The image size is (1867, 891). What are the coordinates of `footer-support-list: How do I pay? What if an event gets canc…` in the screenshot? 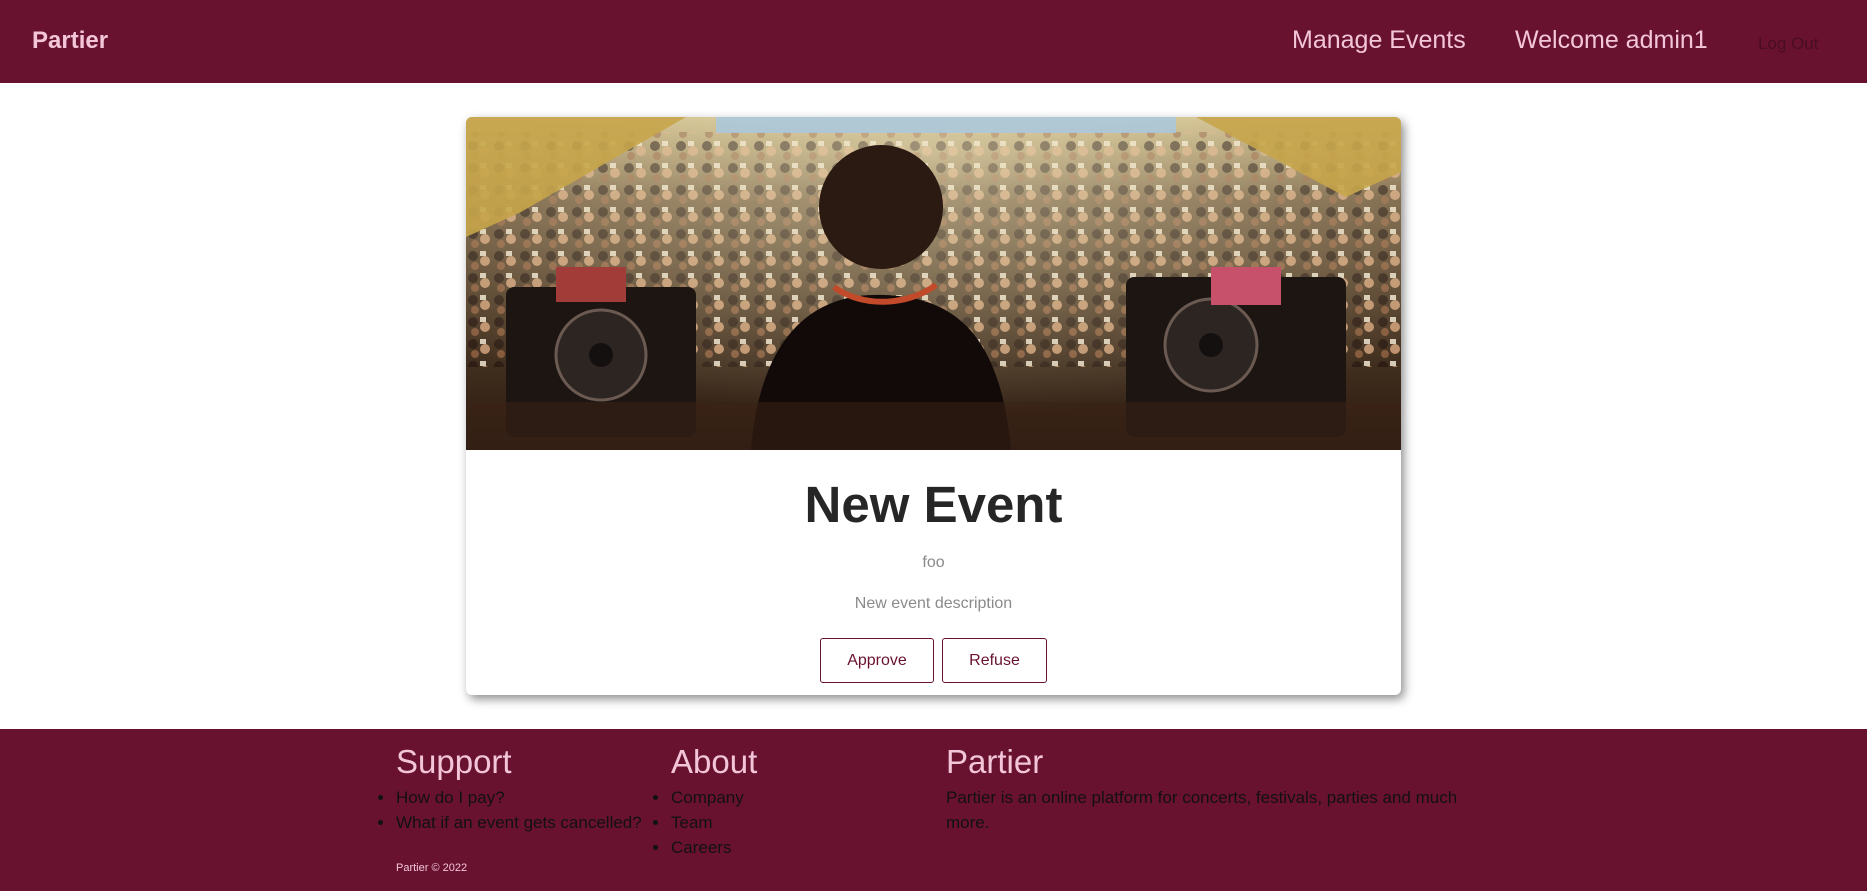 It's located at (517, 810).